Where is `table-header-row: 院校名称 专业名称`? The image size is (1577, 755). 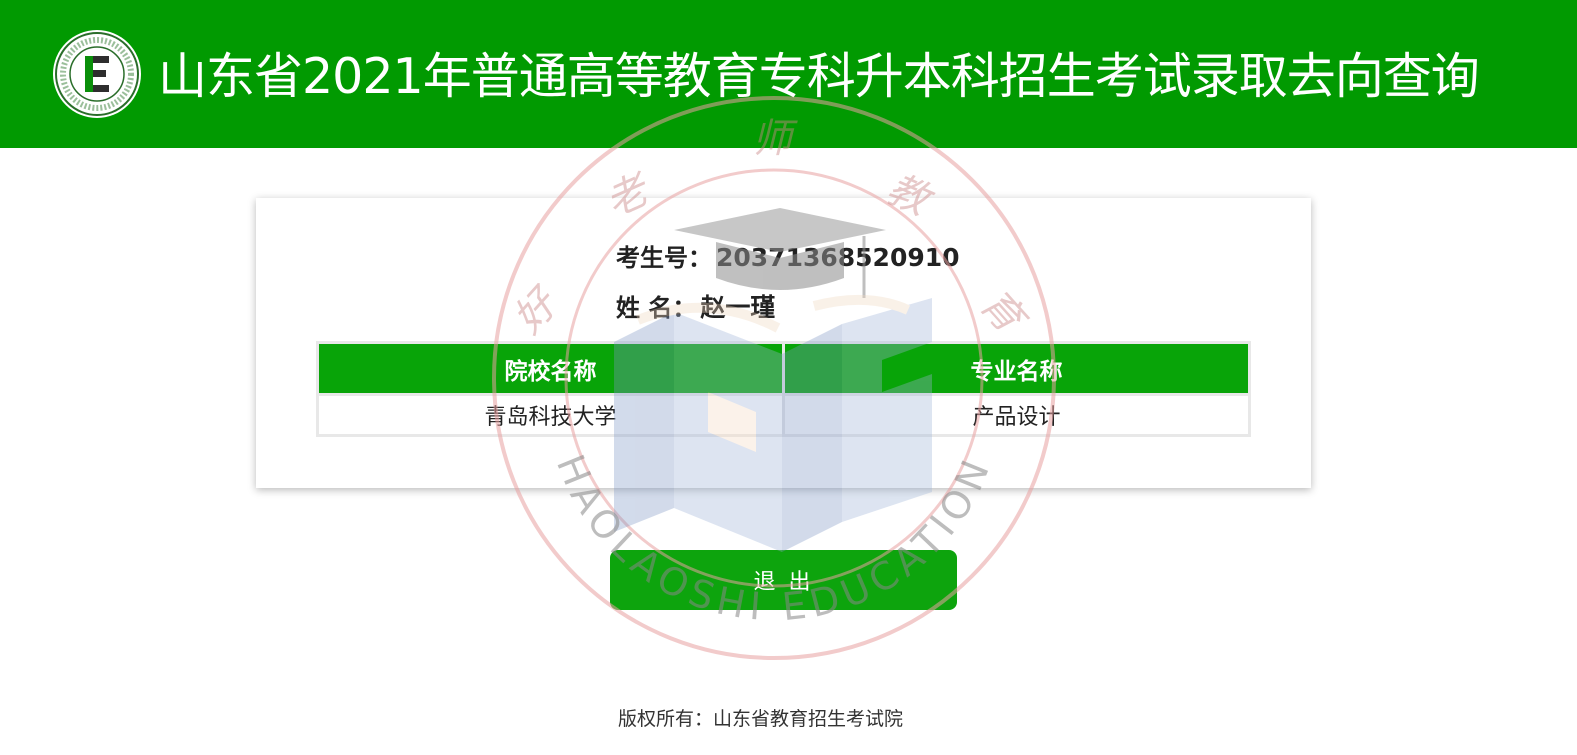 table-header-row: 院校名称 专业名称 is located at coordinates (783, 368).